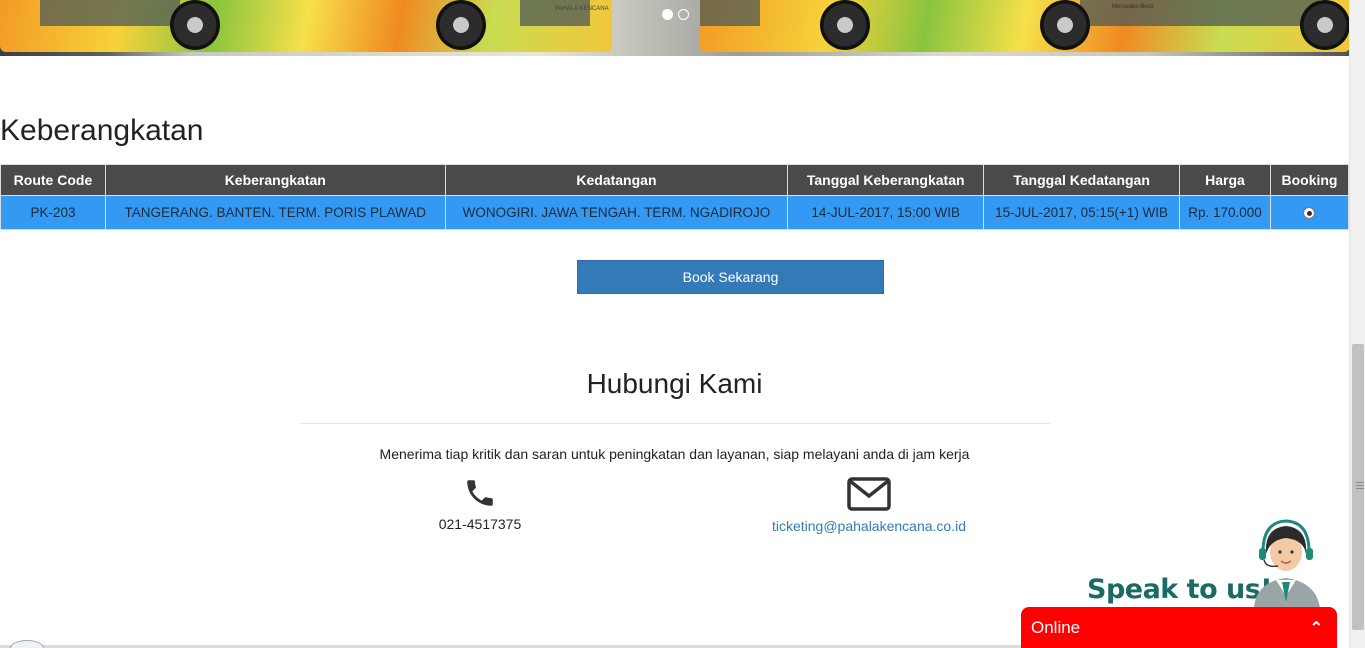 The width and height of the screenshot is (1365, 648). Describe the element at coordinates (102, 130) in the screenshot. I see `section-title-keberangkatan: Keberangkatan` at that location.